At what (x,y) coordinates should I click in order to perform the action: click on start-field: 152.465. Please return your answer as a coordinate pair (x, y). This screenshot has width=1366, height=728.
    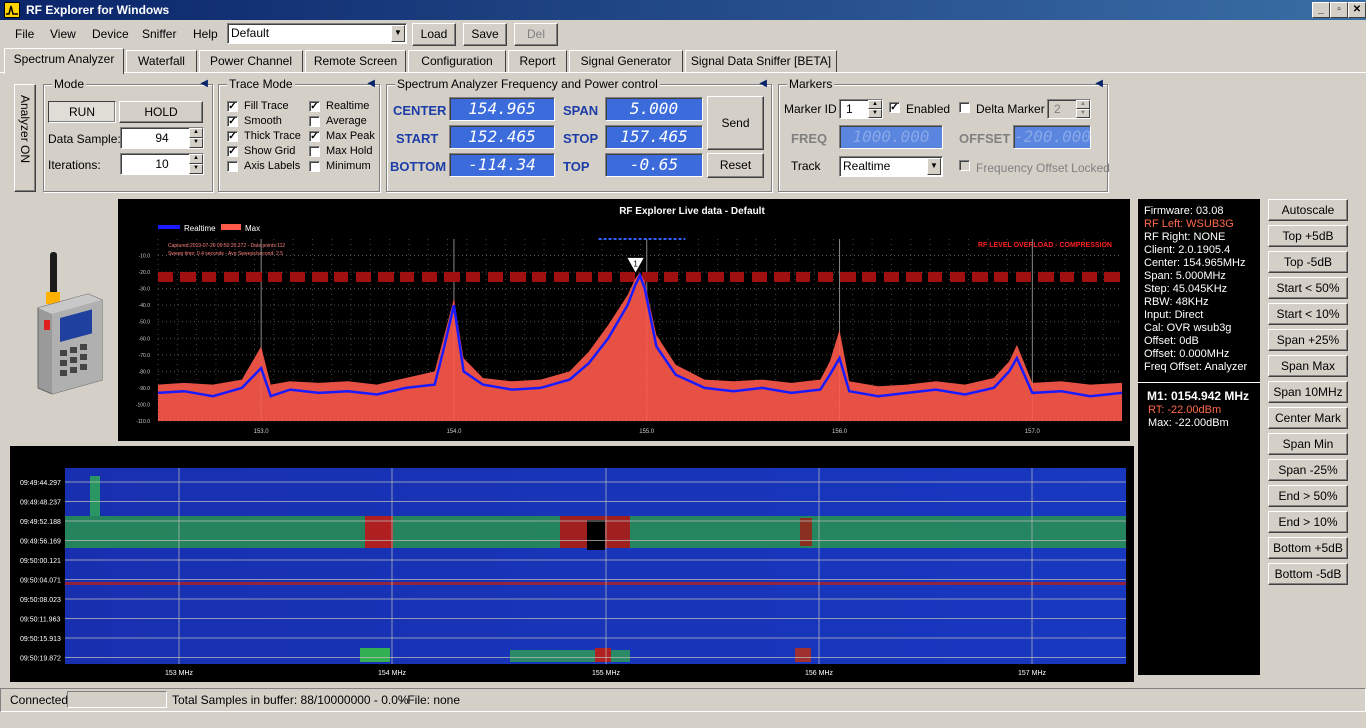
    Looking at the image, I should click on (502, 137).